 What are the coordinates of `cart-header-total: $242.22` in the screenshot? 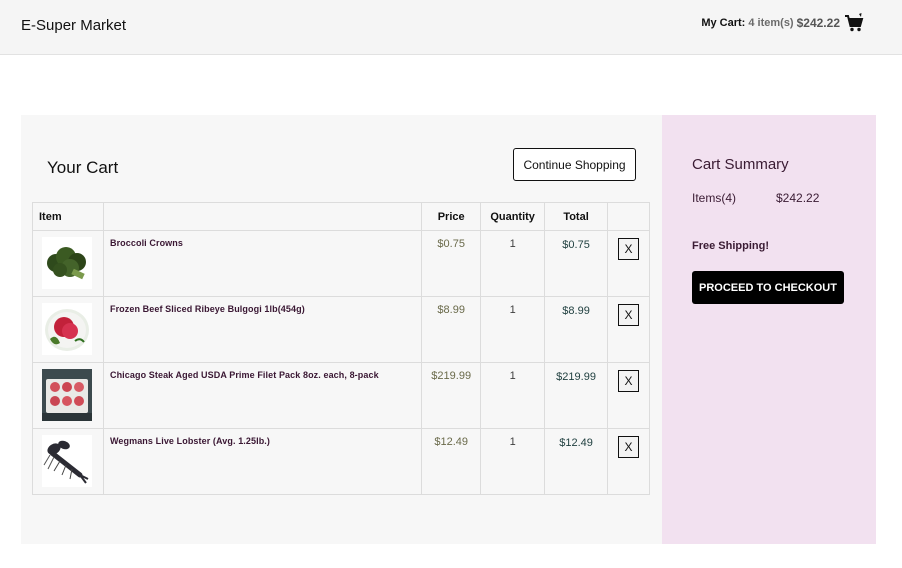 It's located at (818, 23).